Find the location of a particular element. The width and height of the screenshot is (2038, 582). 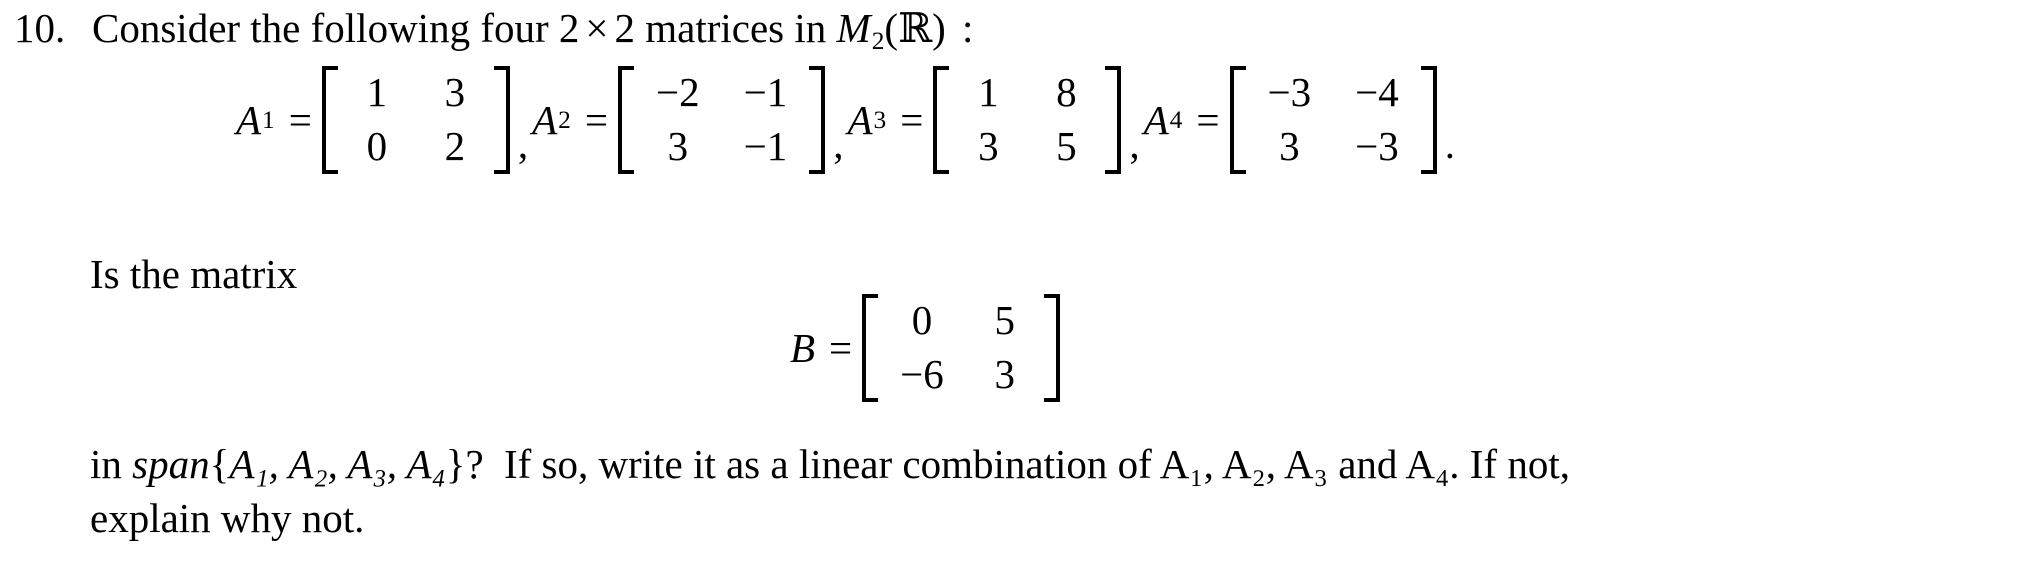

matrix-cell: −6 is located at coordinates (922, 374).